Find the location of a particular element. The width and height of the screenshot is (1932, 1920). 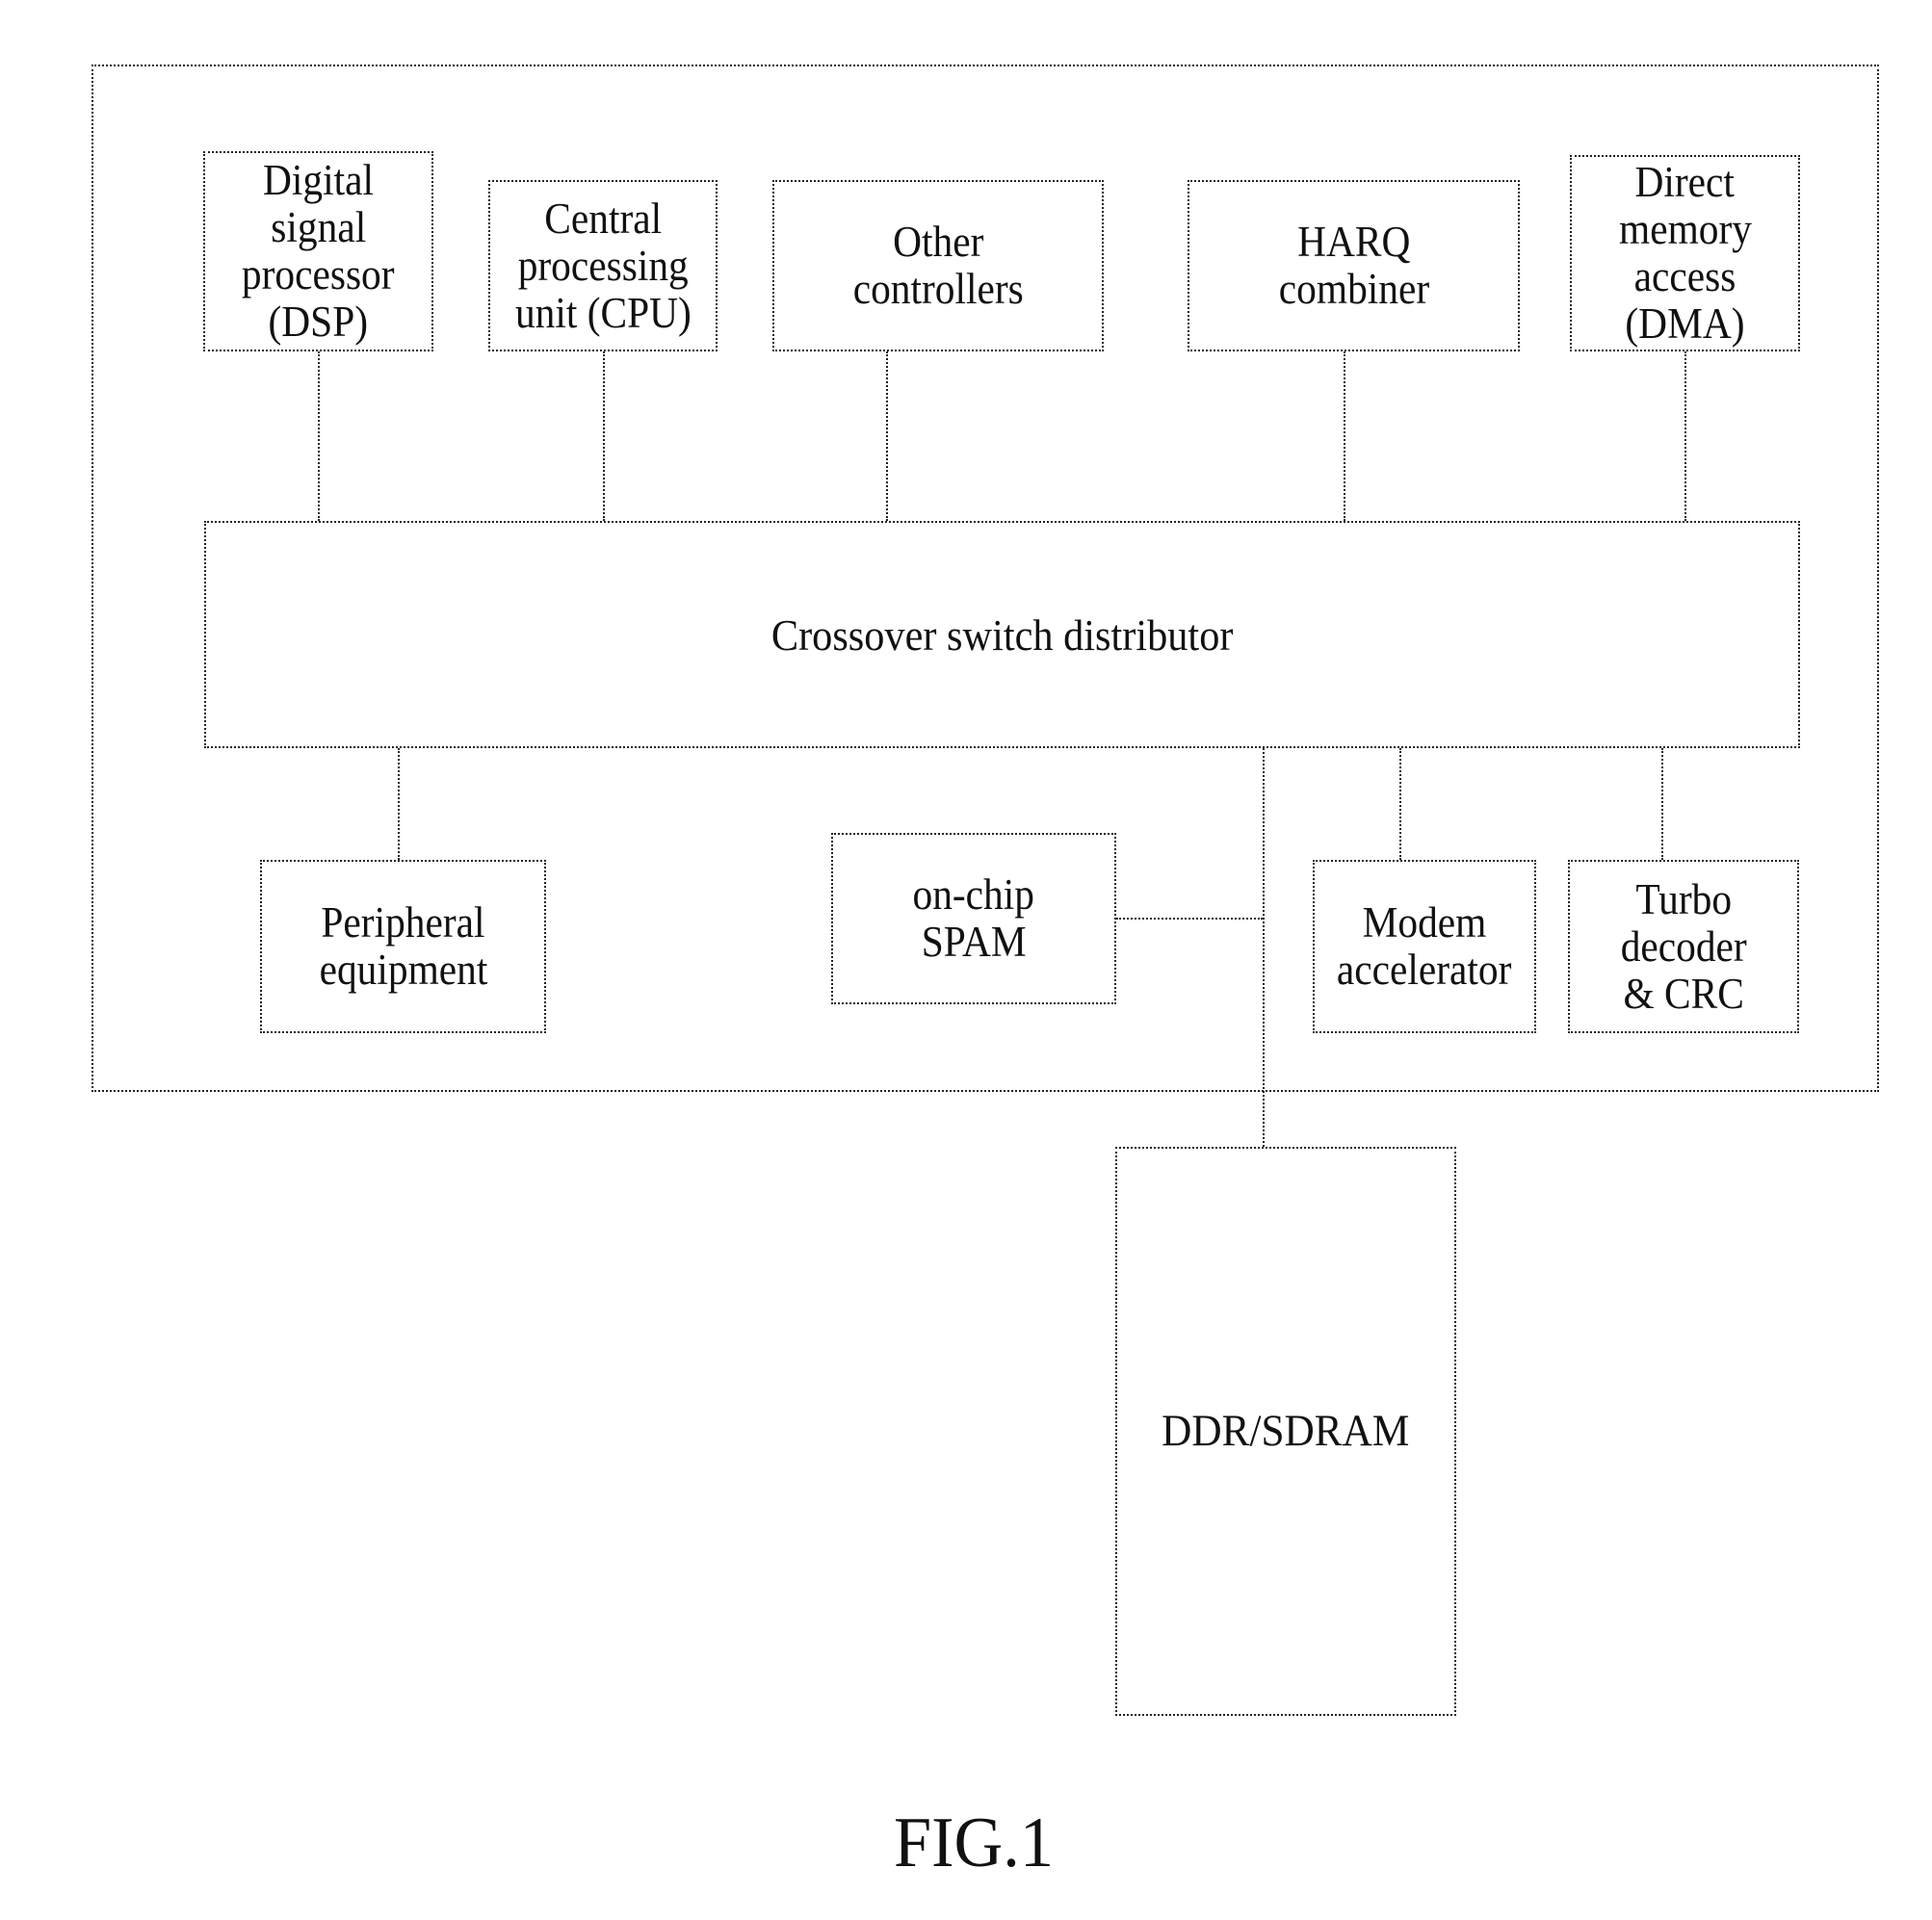

connector-dsp-crossover is located at coordinates (319, 436).